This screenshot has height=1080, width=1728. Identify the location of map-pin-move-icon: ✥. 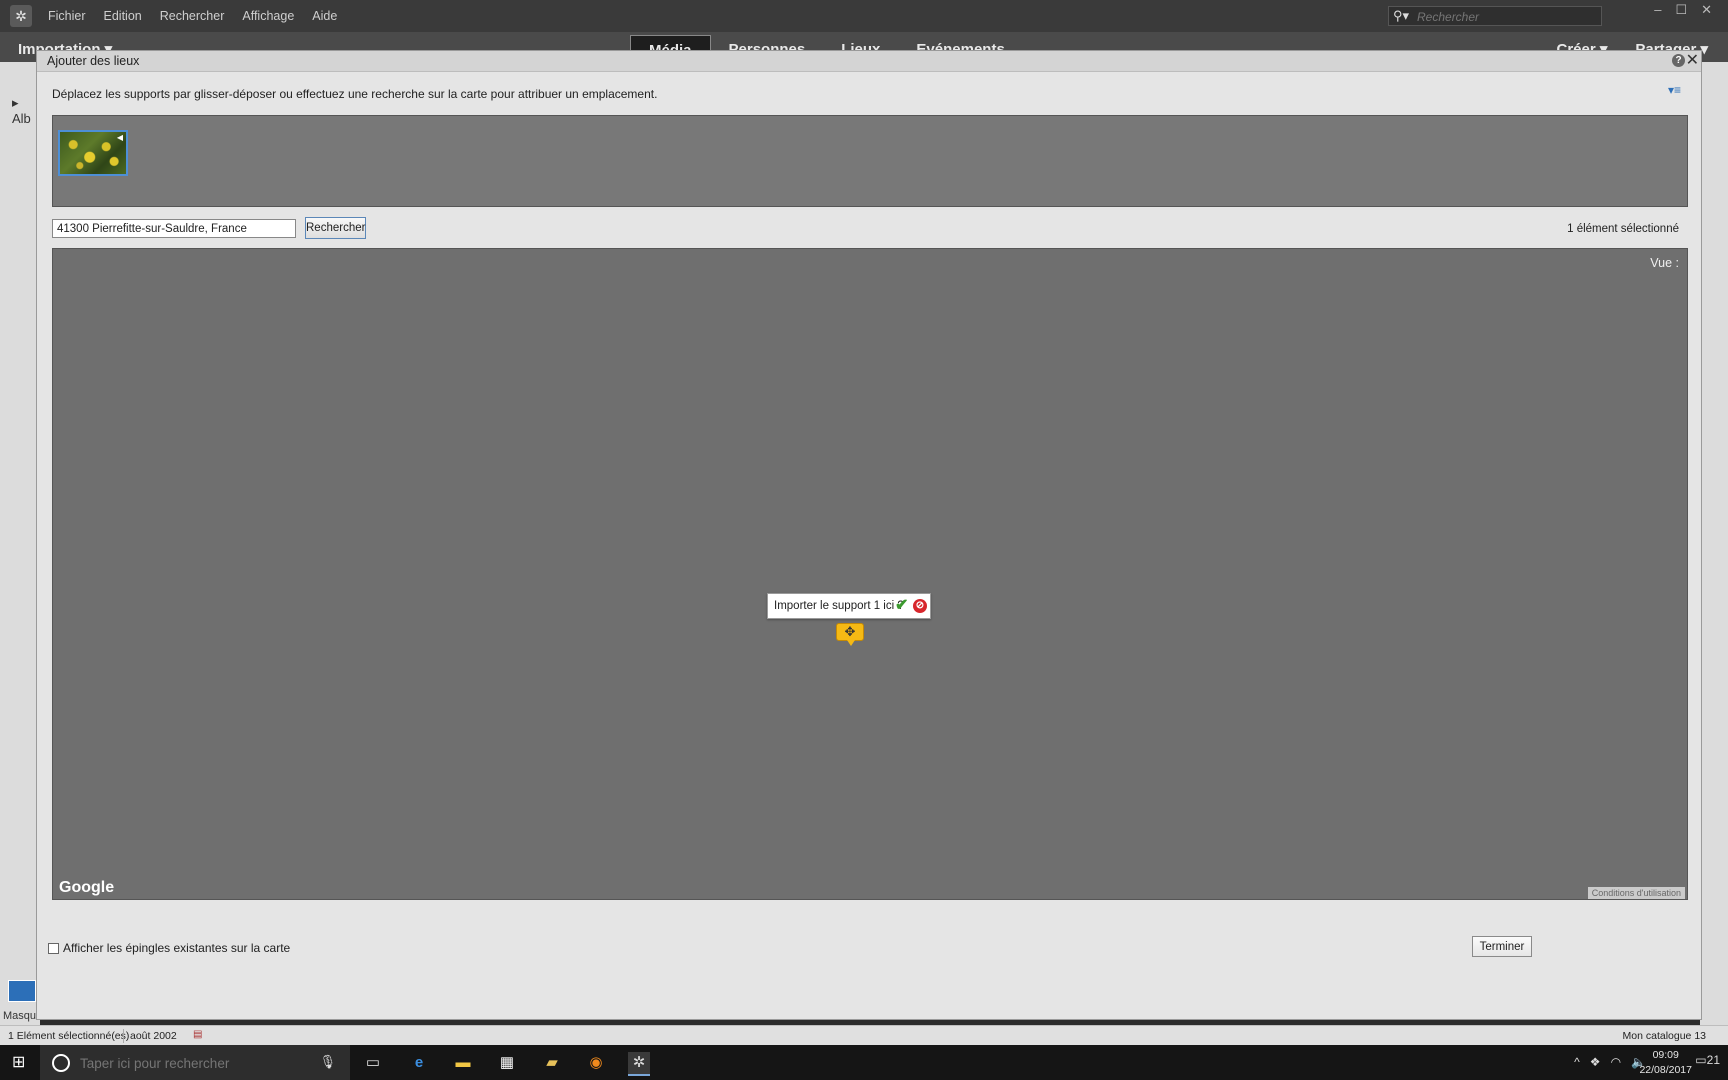
(850, 634).